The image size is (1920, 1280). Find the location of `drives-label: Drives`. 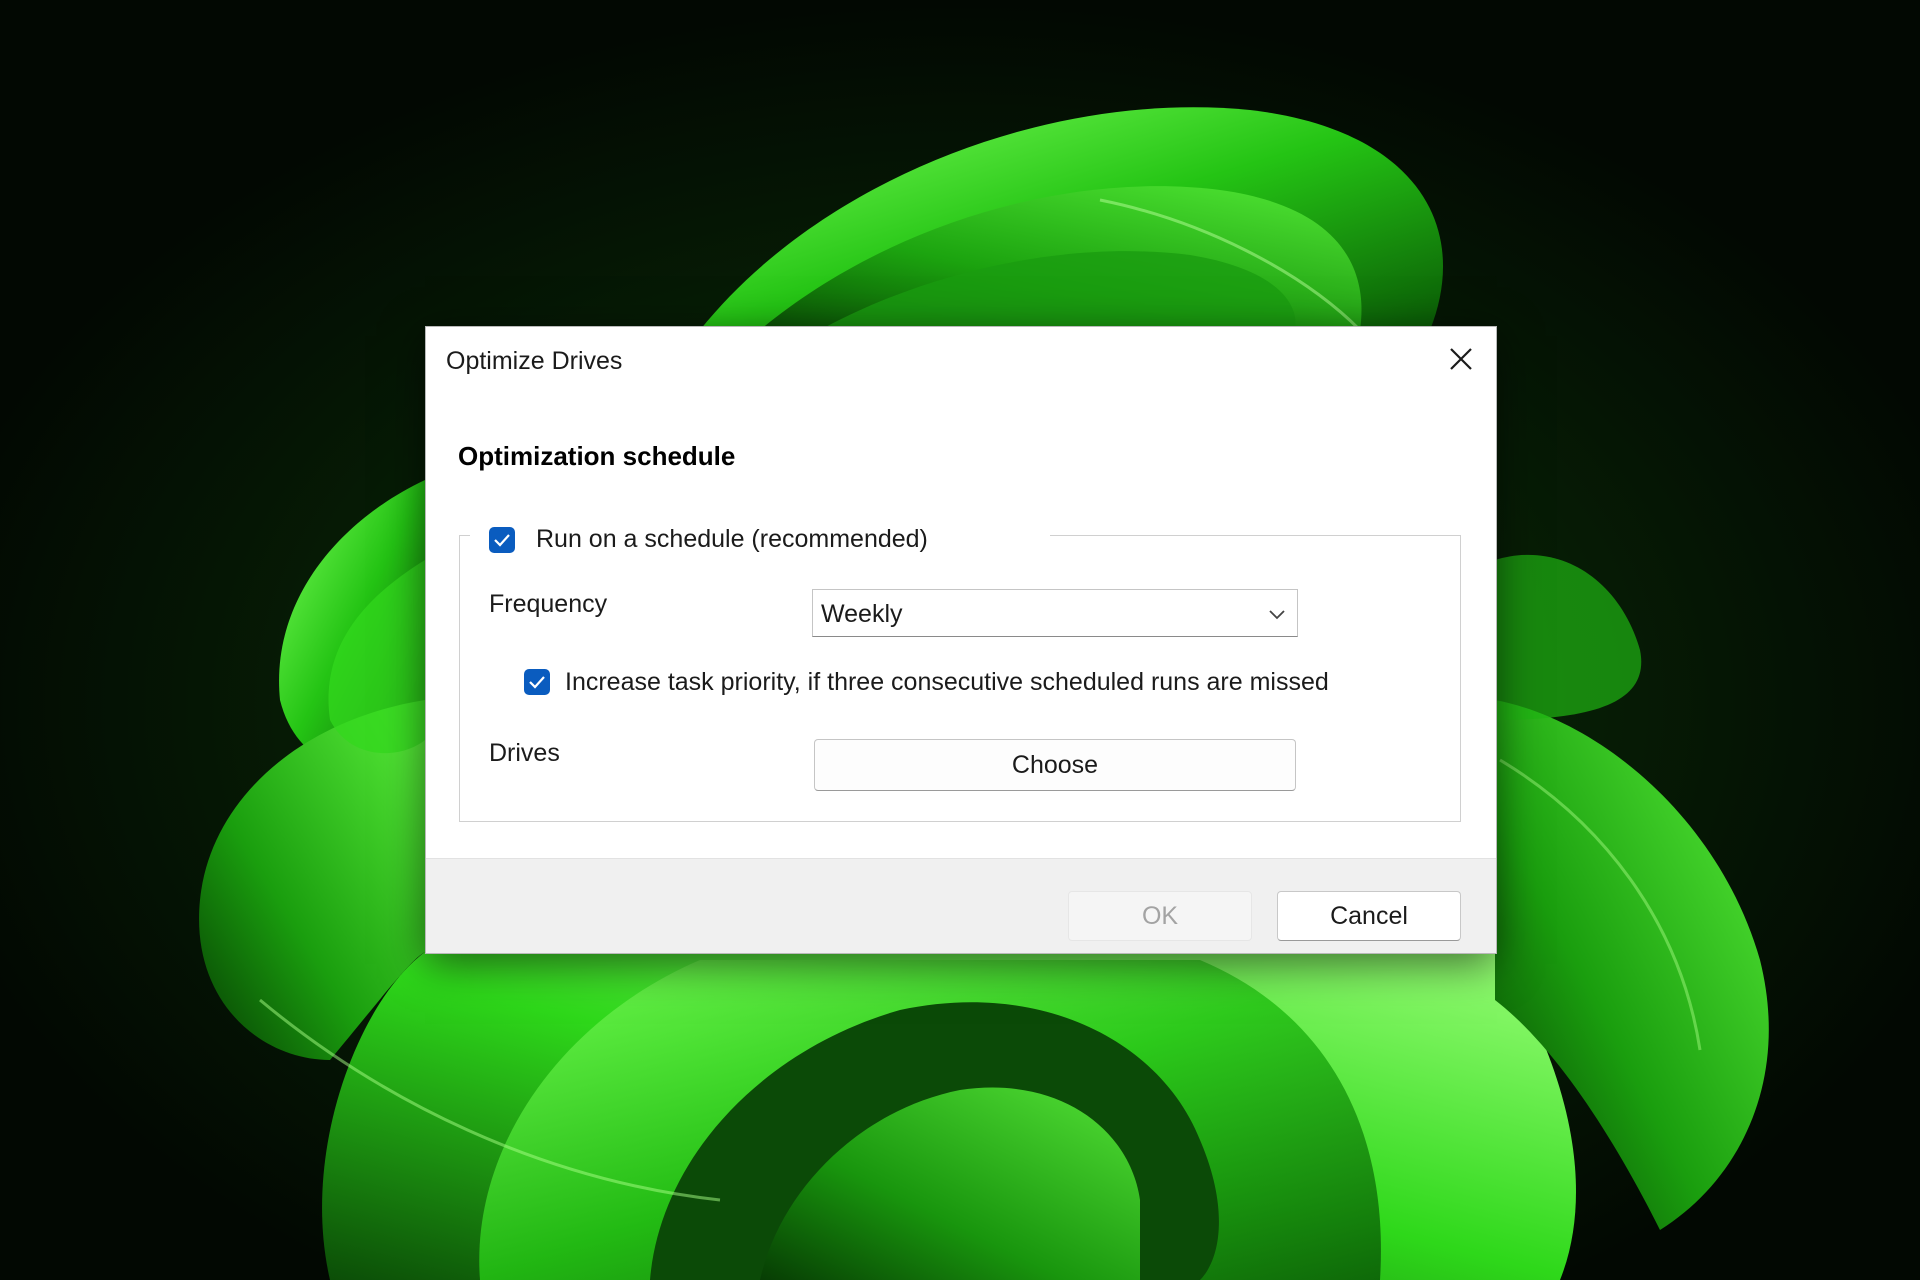

drives-label: Drives is located at coordinates (524, 753).